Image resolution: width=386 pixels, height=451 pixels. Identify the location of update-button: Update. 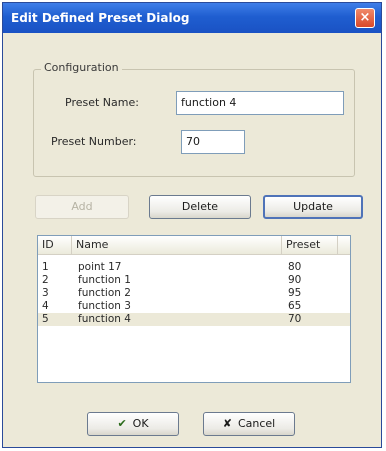
(313, 207).